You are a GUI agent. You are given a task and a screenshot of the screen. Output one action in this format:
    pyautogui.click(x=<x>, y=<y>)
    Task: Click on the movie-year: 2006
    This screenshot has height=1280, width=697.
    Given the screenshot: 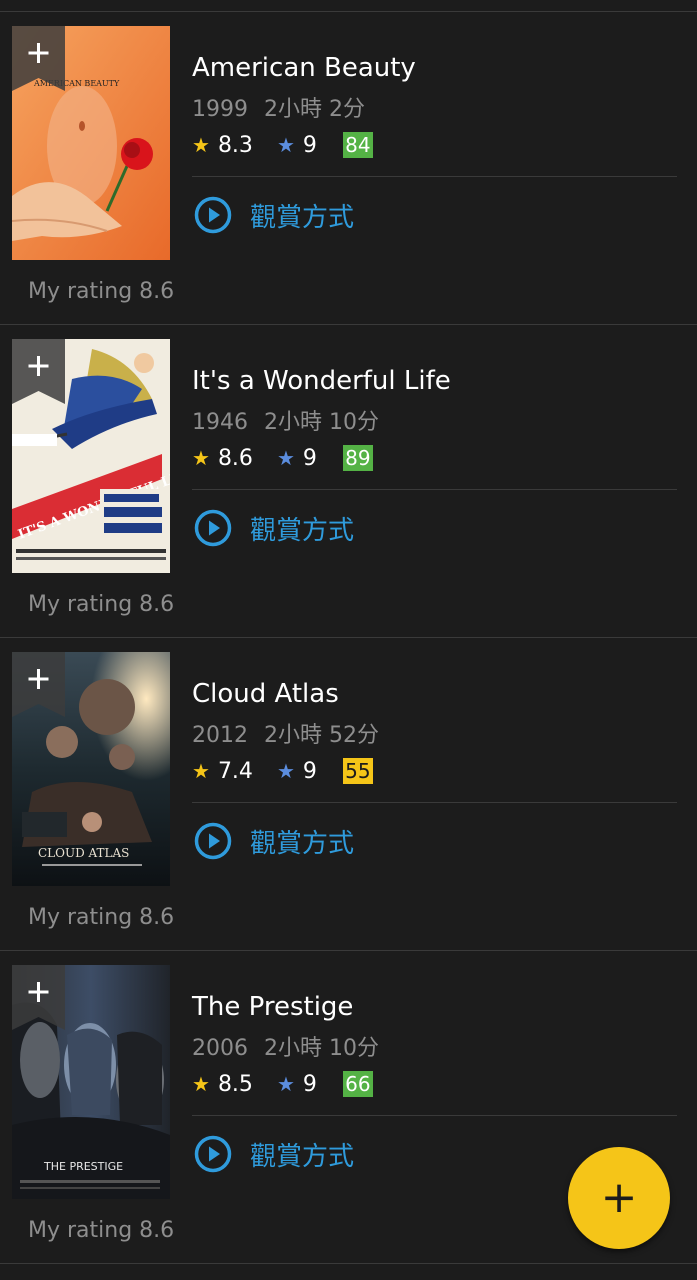 What is the action you would take?
    pyautogui.click(x=220, y=1048)
    